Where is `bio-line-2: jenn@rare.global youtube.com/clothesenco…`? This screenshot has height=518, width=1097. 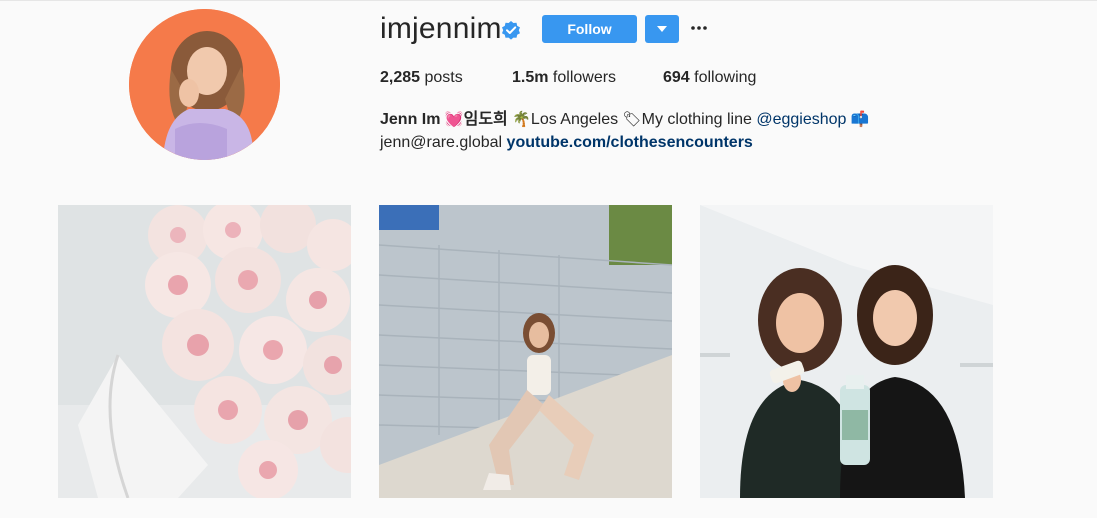 bio-line-2: jenn@rare.global youtube.com/clothesenco… is located at coordinates (566, 143).